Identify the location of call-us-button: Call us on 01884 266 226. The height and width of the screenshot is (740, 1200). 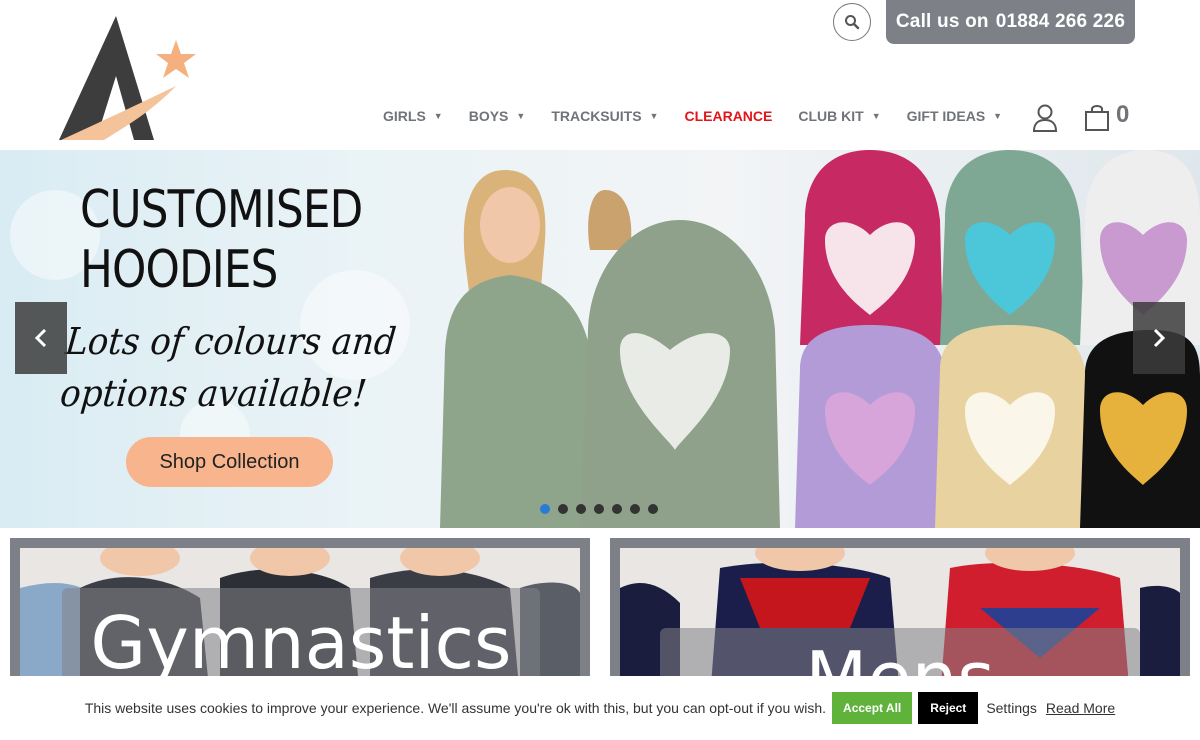
(1010, 22).